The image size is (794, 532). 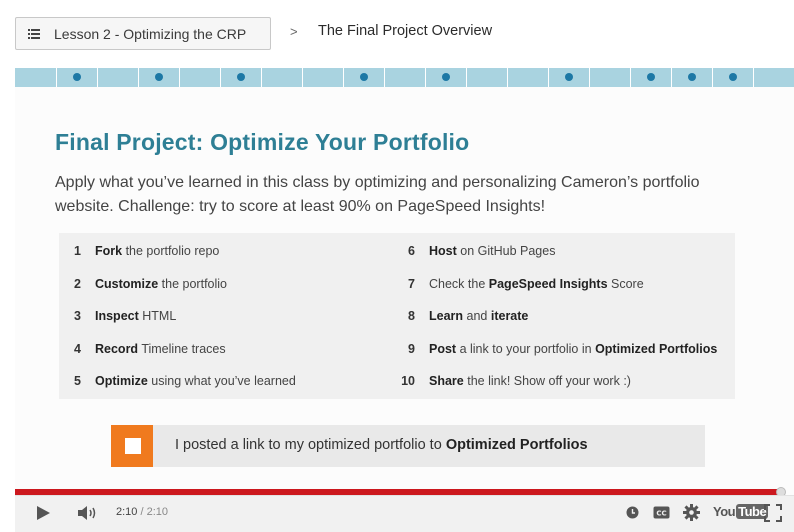 I want to click on fullscreen-icon, so click(x=773, y=515).